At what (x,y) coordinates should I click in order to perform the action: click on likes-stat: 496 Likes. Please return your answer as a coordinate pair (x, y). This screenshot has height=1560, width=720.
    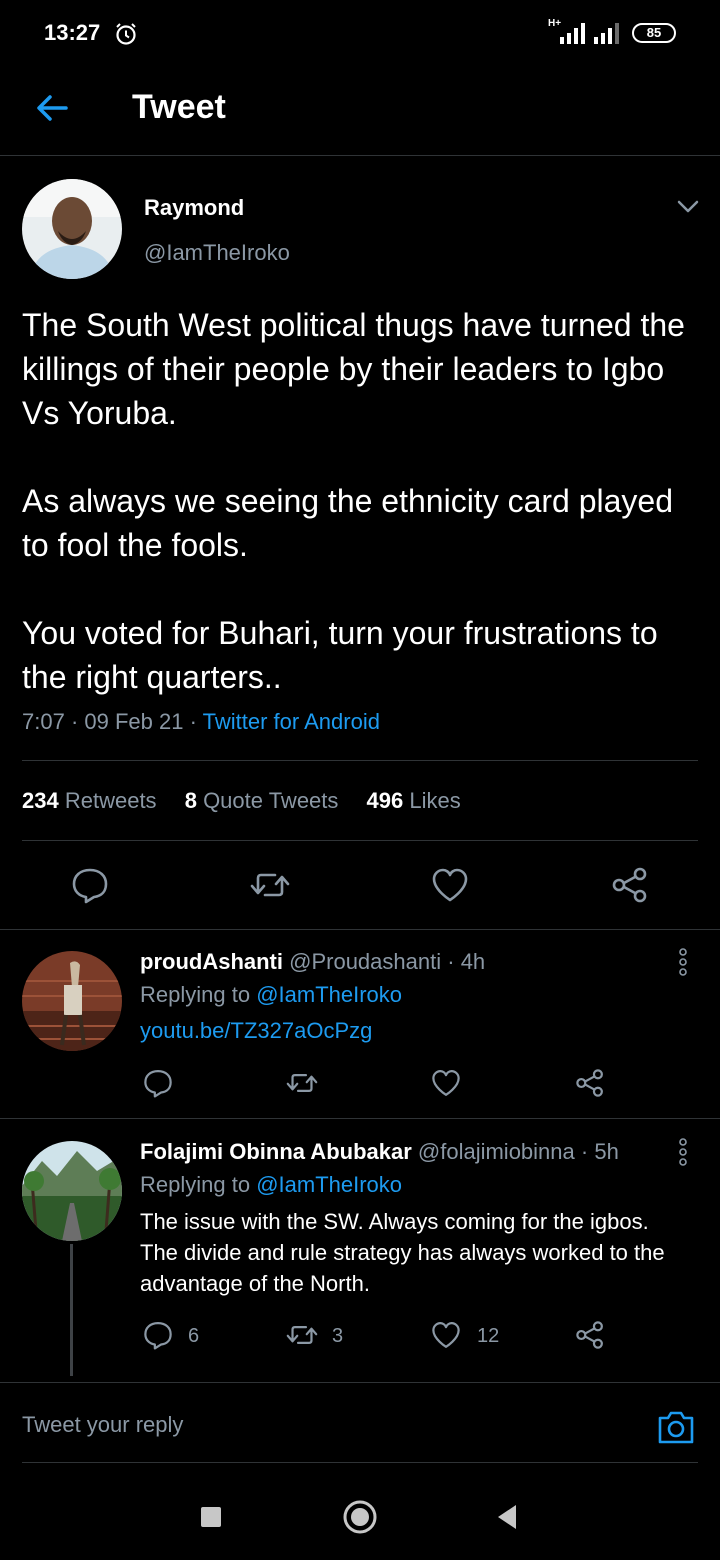
    Looking at the image, I should click on (414, 800).